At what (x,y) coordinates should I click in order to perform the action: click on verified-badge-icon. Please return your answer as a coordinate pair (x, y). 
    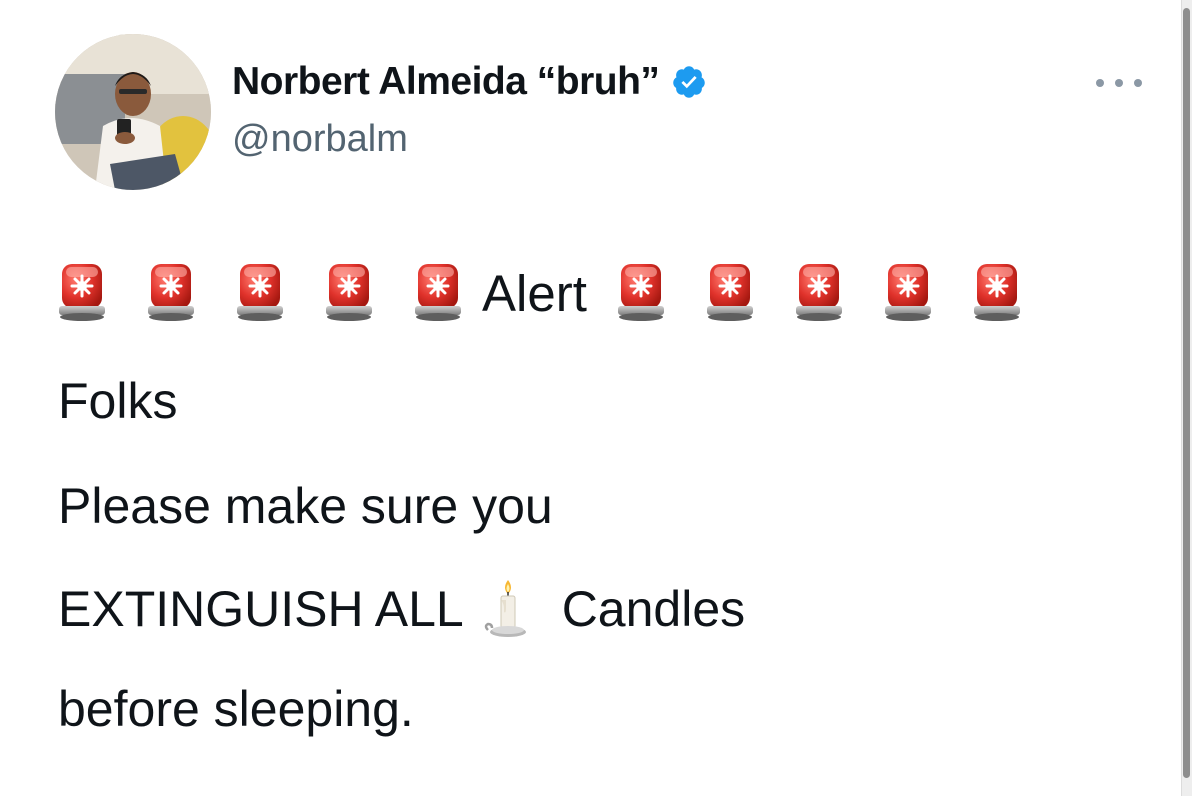
    Looking at the image, I should click on (689, 82).